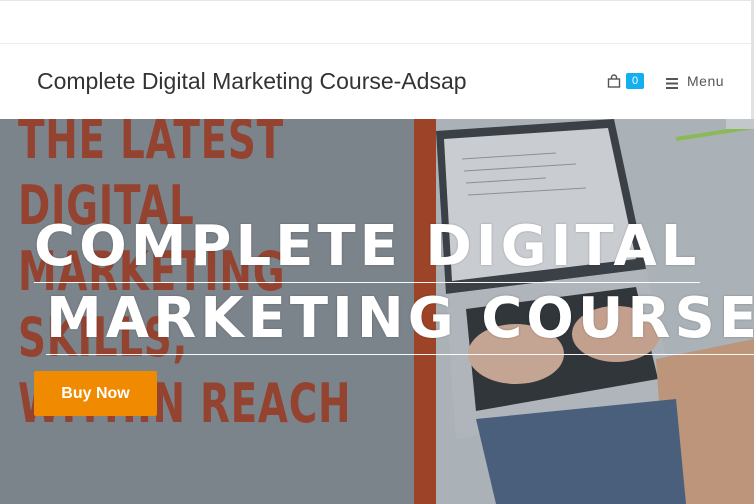 The width and height of the screenshot is (754, 504). I want to click on hamburger-menu-icon, so click(672, 82).